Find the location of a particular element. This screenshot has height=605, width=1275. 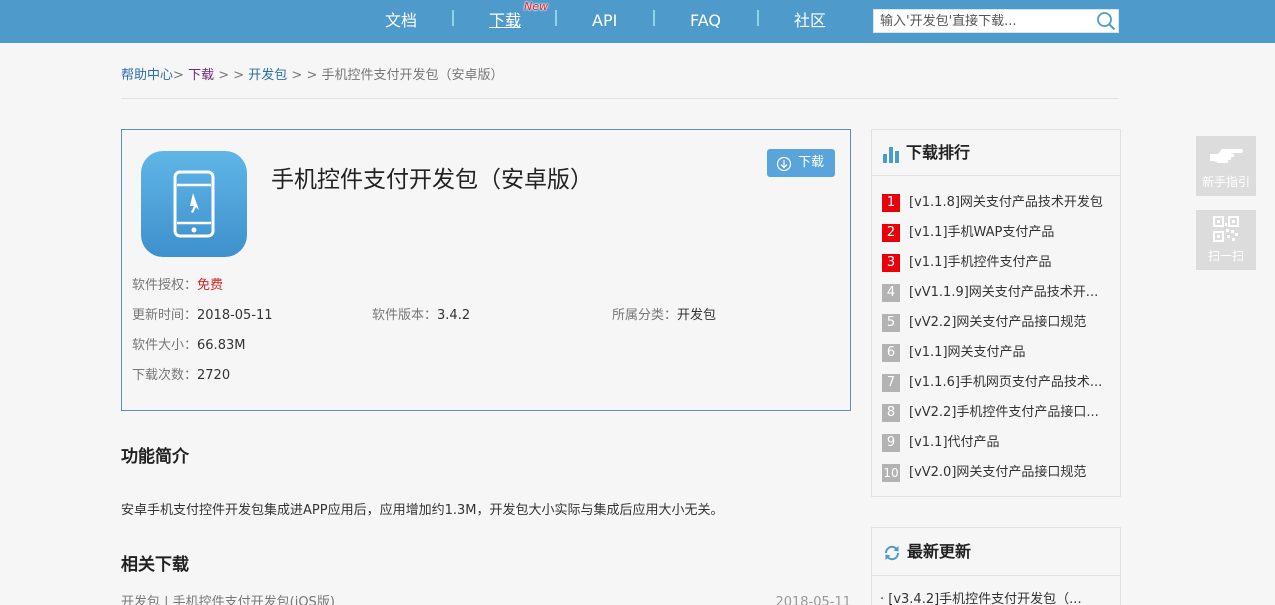

meta-label: 下载次数： is located at coordinates (165, 375).